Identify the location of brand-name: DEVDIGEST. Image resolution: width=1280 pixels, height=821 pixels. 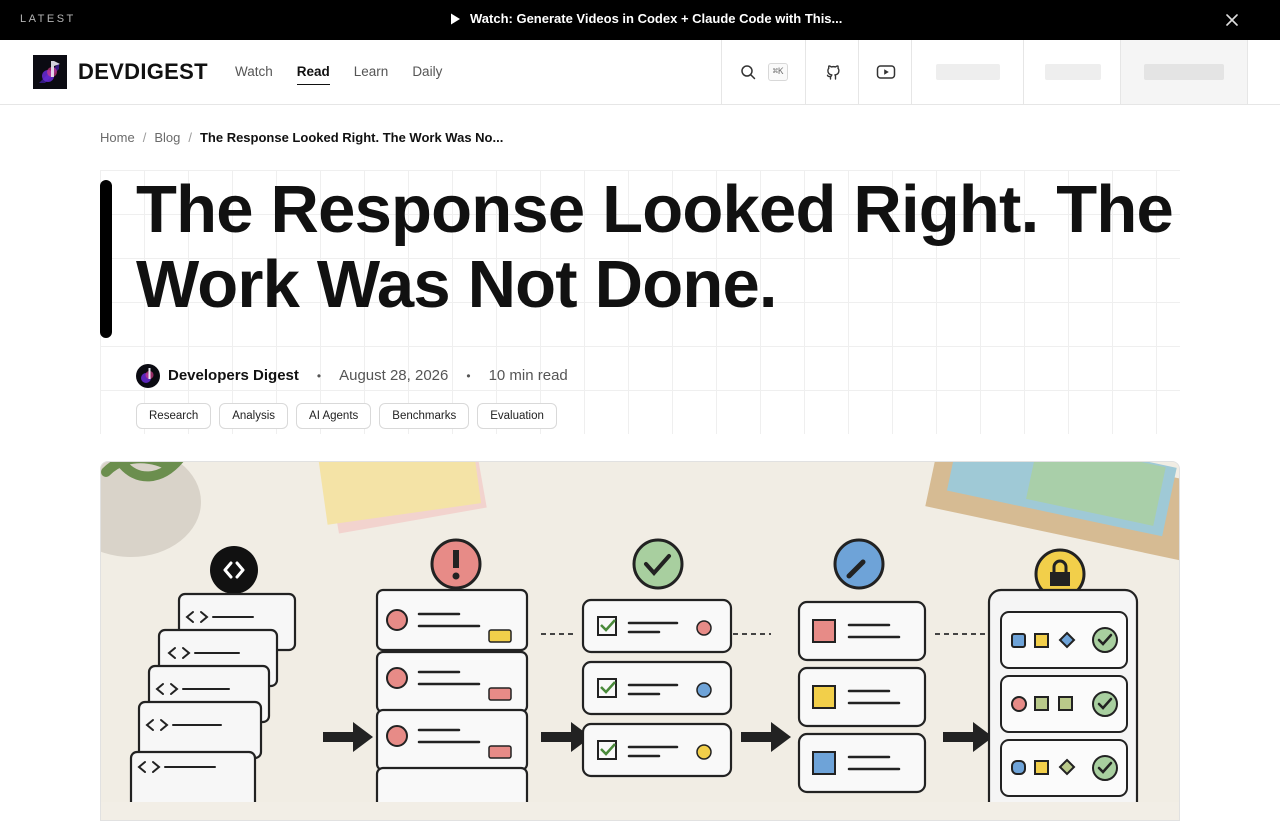
(143, 71).